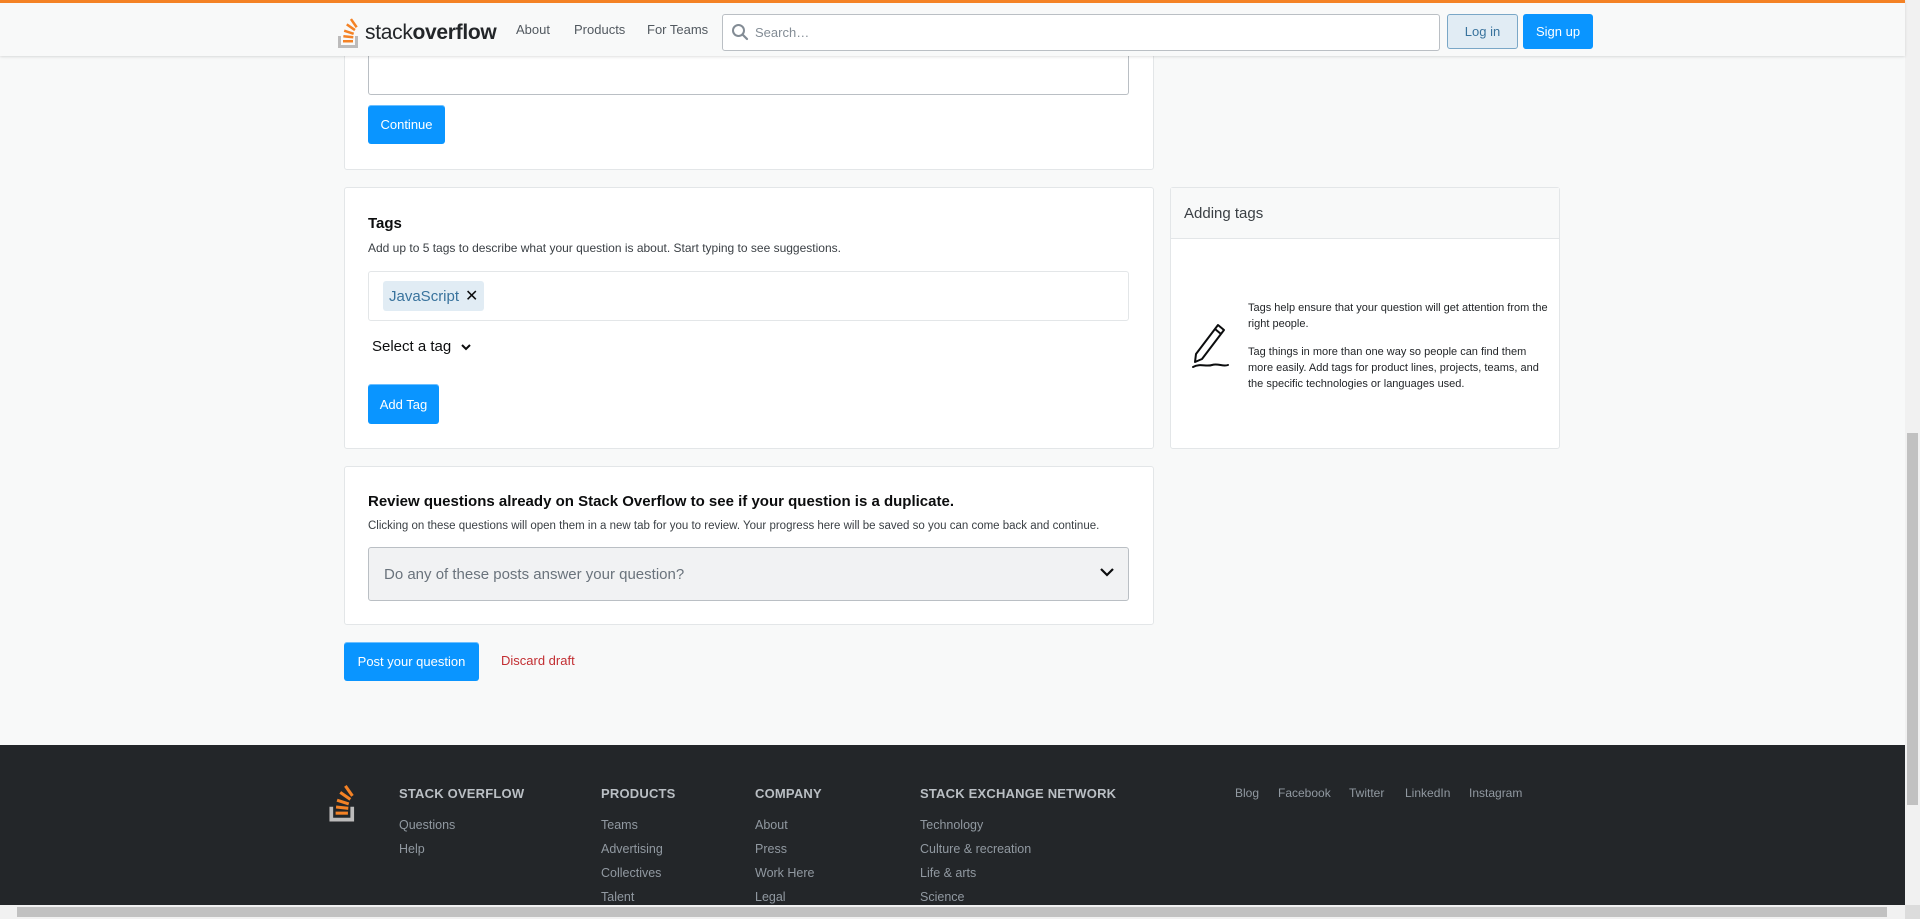 This screenshot has width=1920, height=919. I want to click on footer-link-press: Press, so click(771, 849).